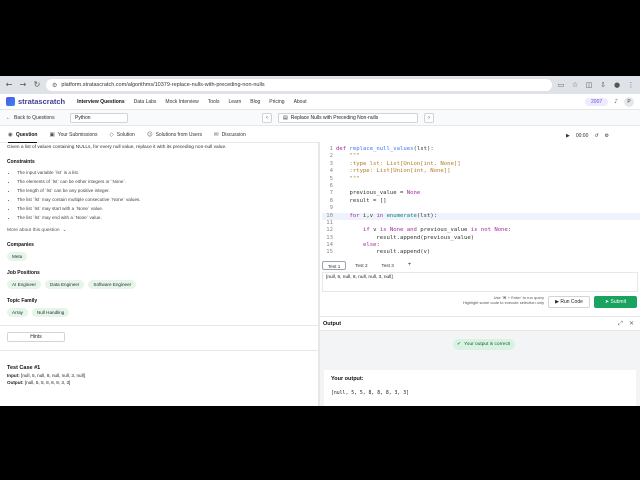  I want to click on editor-tools: ▶ 00:00 ↺ ⚙, so click(587, 136).